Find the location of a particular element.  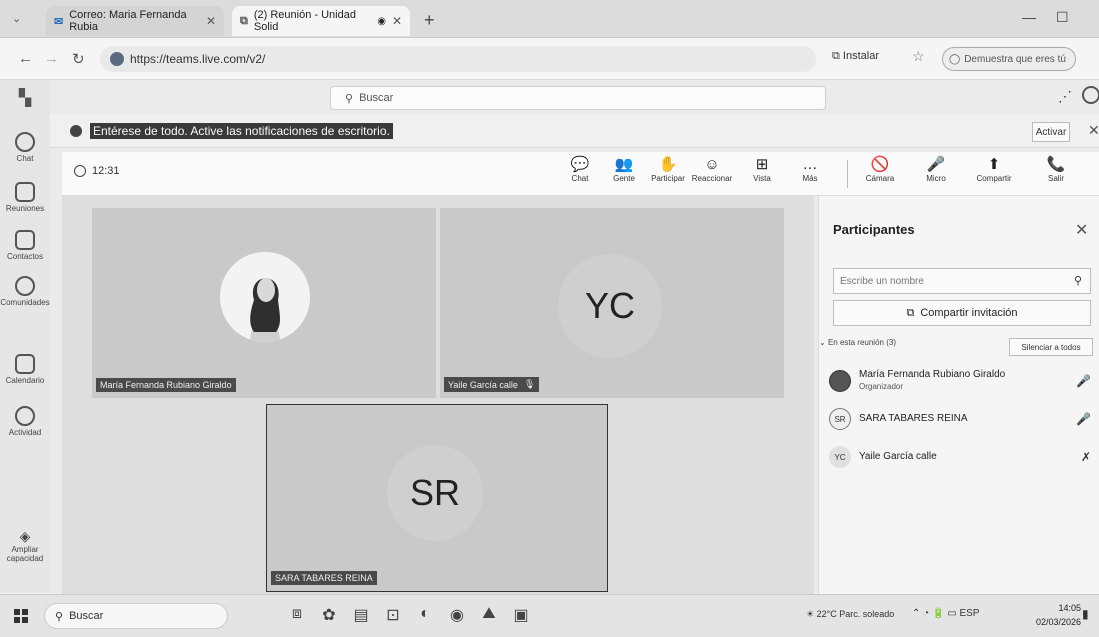

phone-icon: 📞 is located at coordinates (1056, 164).